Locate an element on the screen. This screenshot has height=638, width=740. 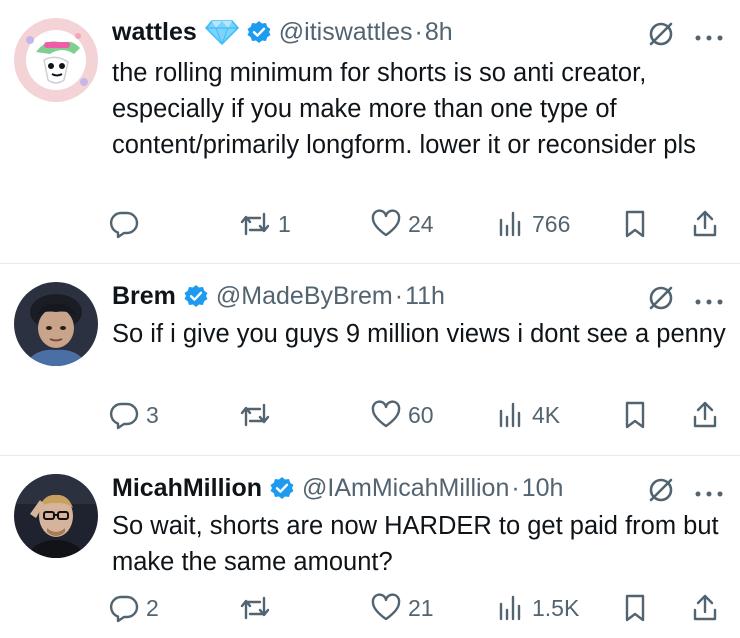
tweet-header: MicahMillion @IAmMicahMillion · 10h is located at coordinates (337, 488).